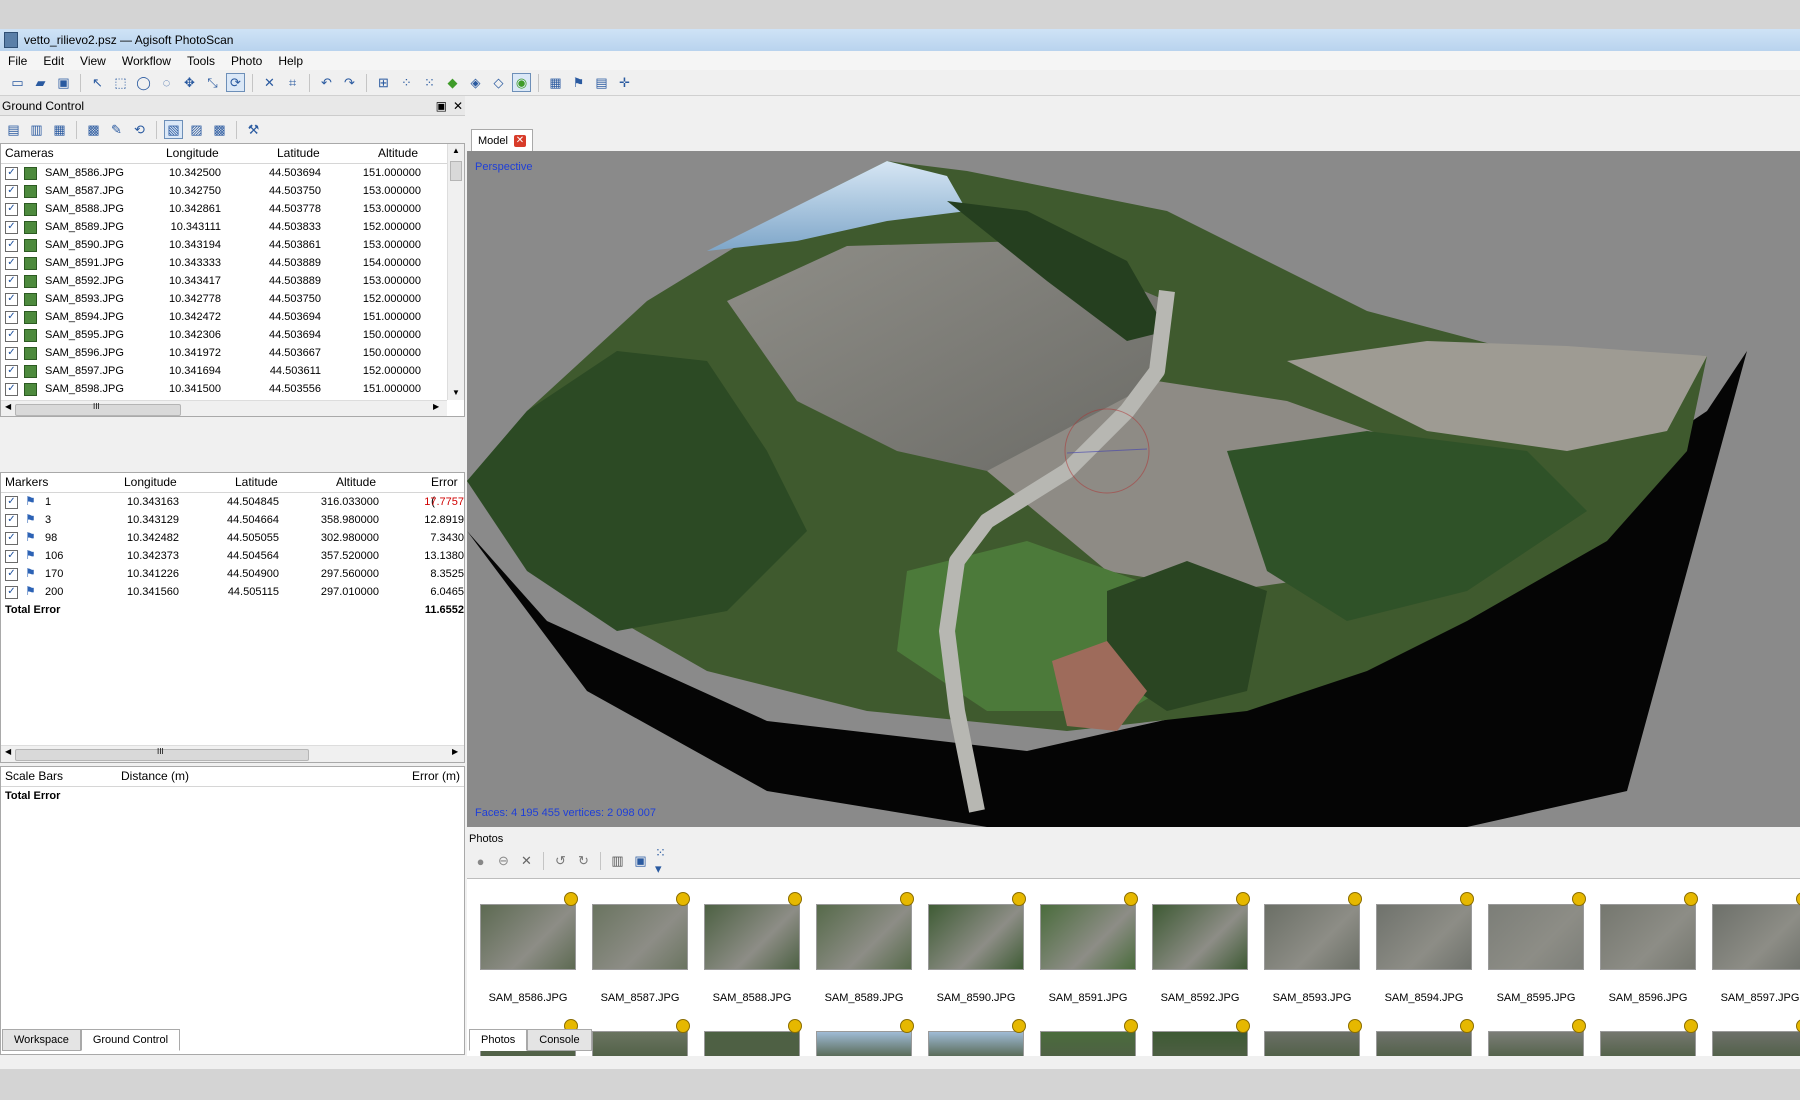 The image size is (1800, 1100). What do you see at coordinates (232, 502) in the screenshot?
I see `marker-row: ✓ ⚑ 1 10.343163 44.504845 316.033000 17.7757` at bounding box center [232, 502].